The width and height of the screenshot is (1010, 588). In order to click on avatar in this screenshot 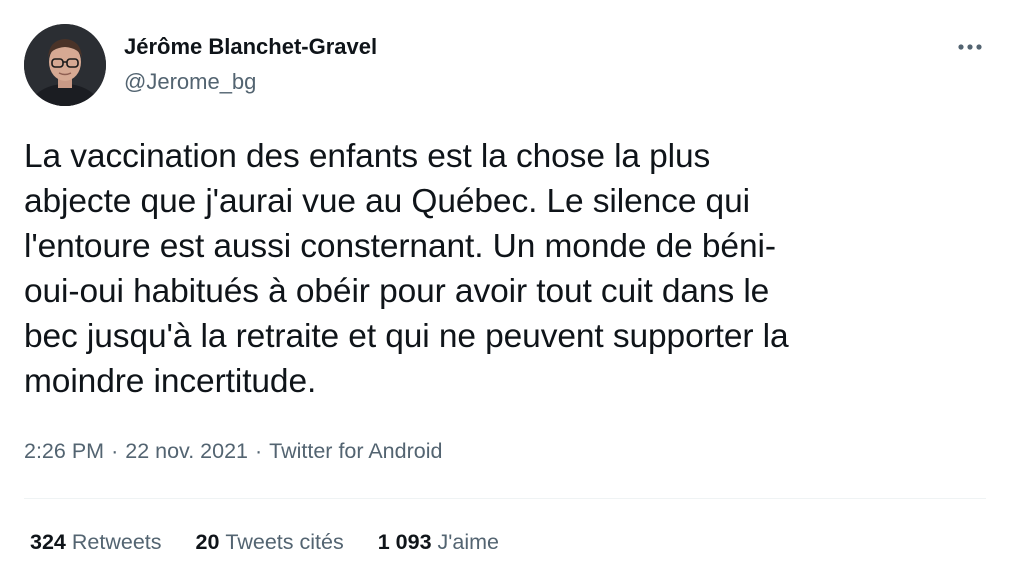, I will do `click(65, 65)`.